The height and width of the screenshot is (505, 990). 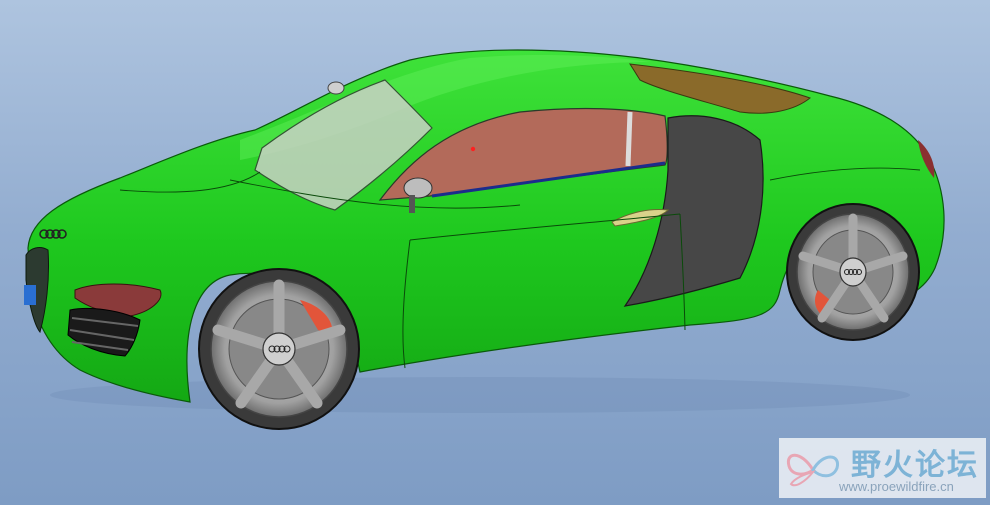 I want to click on watermark-url: www.proewildfire.cn, so click(x=896, y=486).